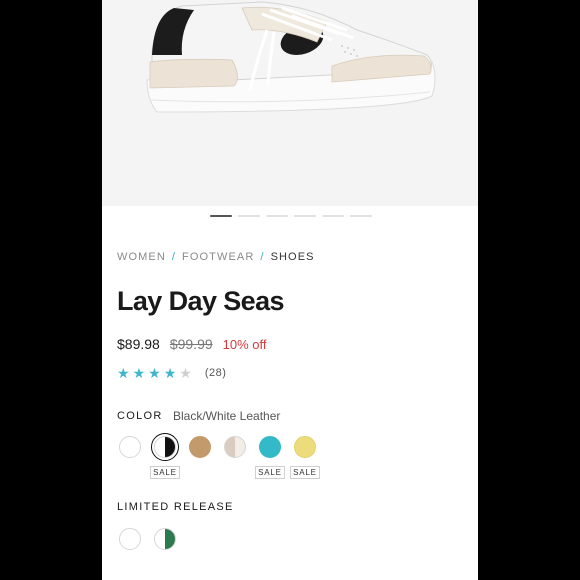 Image resolution: width=580 pixels, height=580 pixels. I want to click on limited-swatches, so click(217, 540).